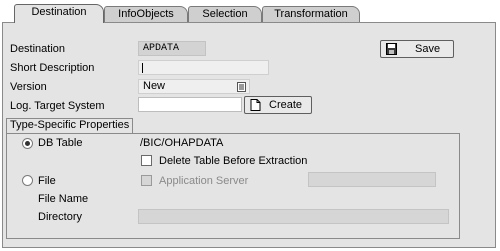  I want to click on create-button-label: Create, so click(286, 105).